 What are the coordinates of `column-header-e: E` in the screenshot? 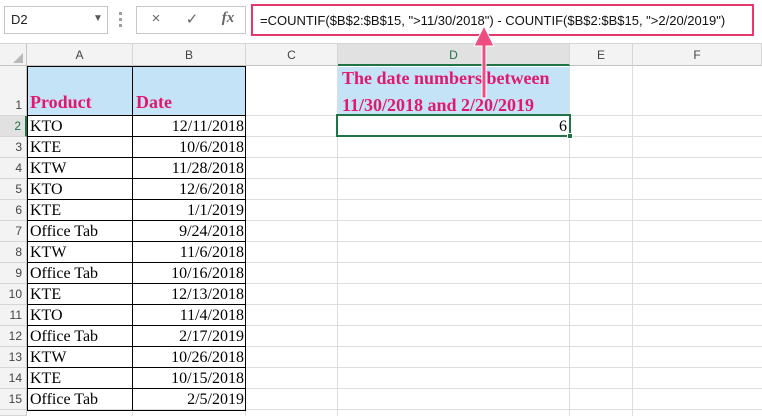 It's located at (601, 55).